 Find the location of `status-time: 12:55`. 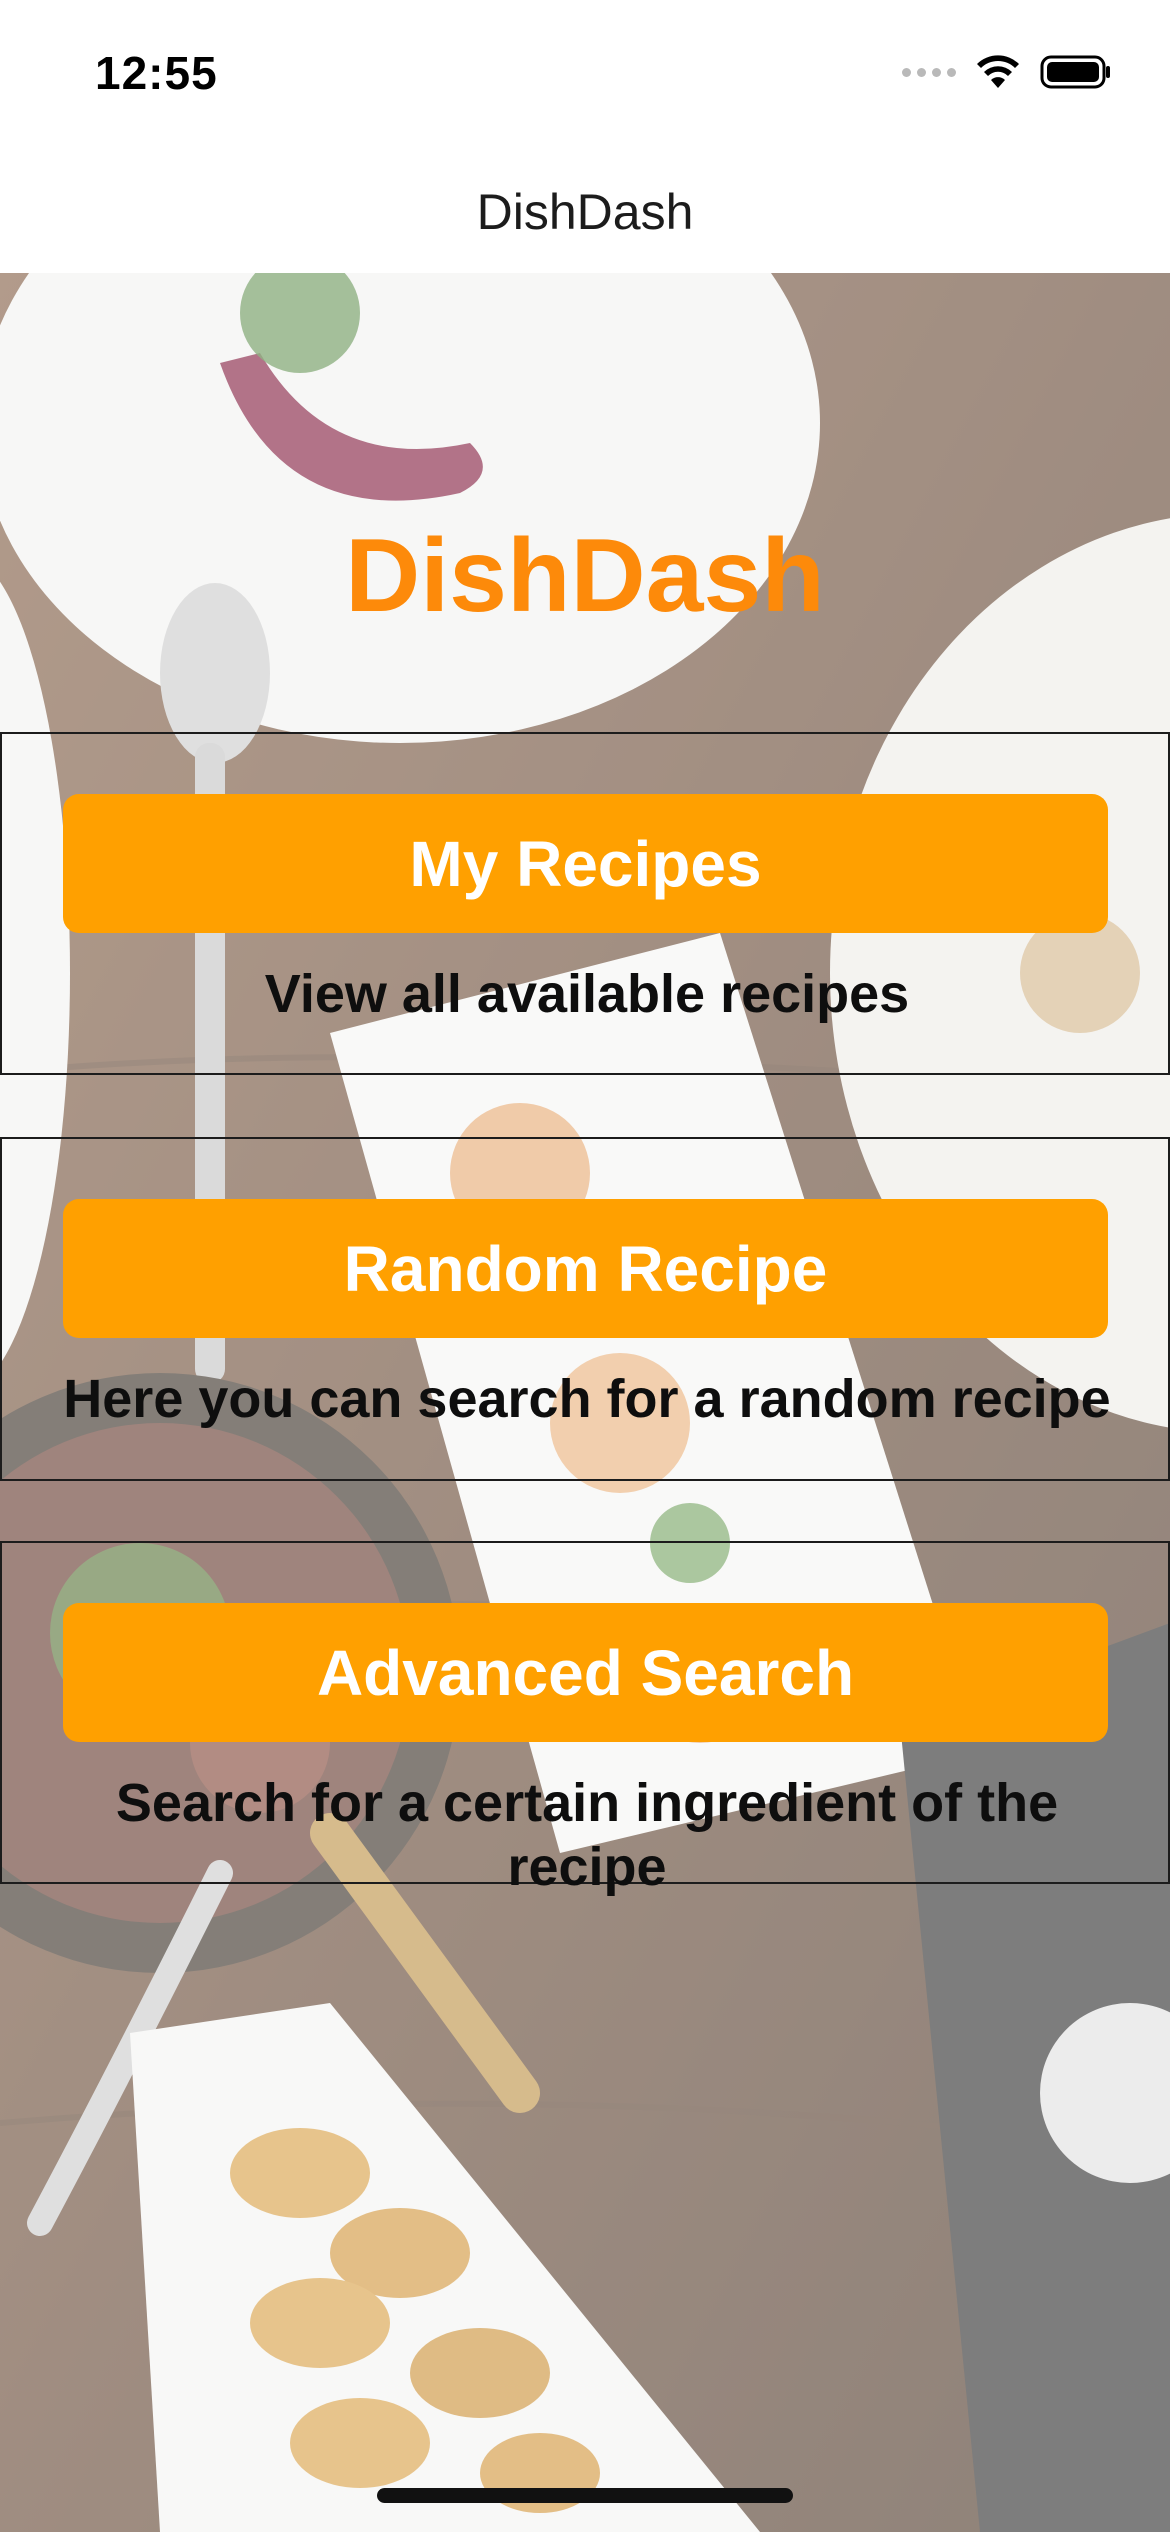

status-time: 12:55 is located at coordinates (156, 73).